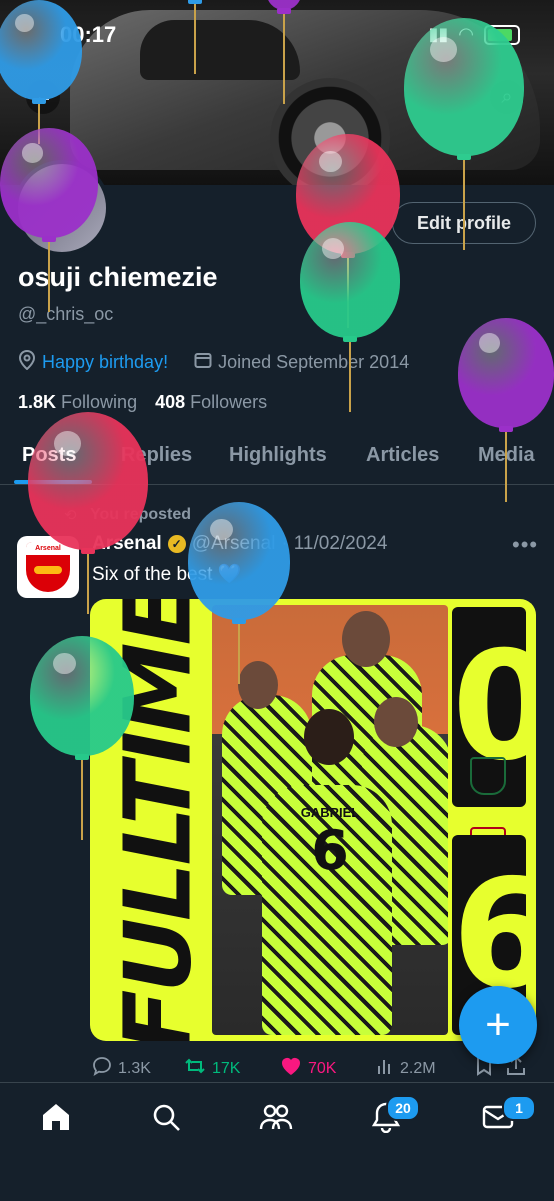  What do you see at coordinates (102, 1068) in the screenshot?
I see `reply-icon` at bounding box center [102, 1068].